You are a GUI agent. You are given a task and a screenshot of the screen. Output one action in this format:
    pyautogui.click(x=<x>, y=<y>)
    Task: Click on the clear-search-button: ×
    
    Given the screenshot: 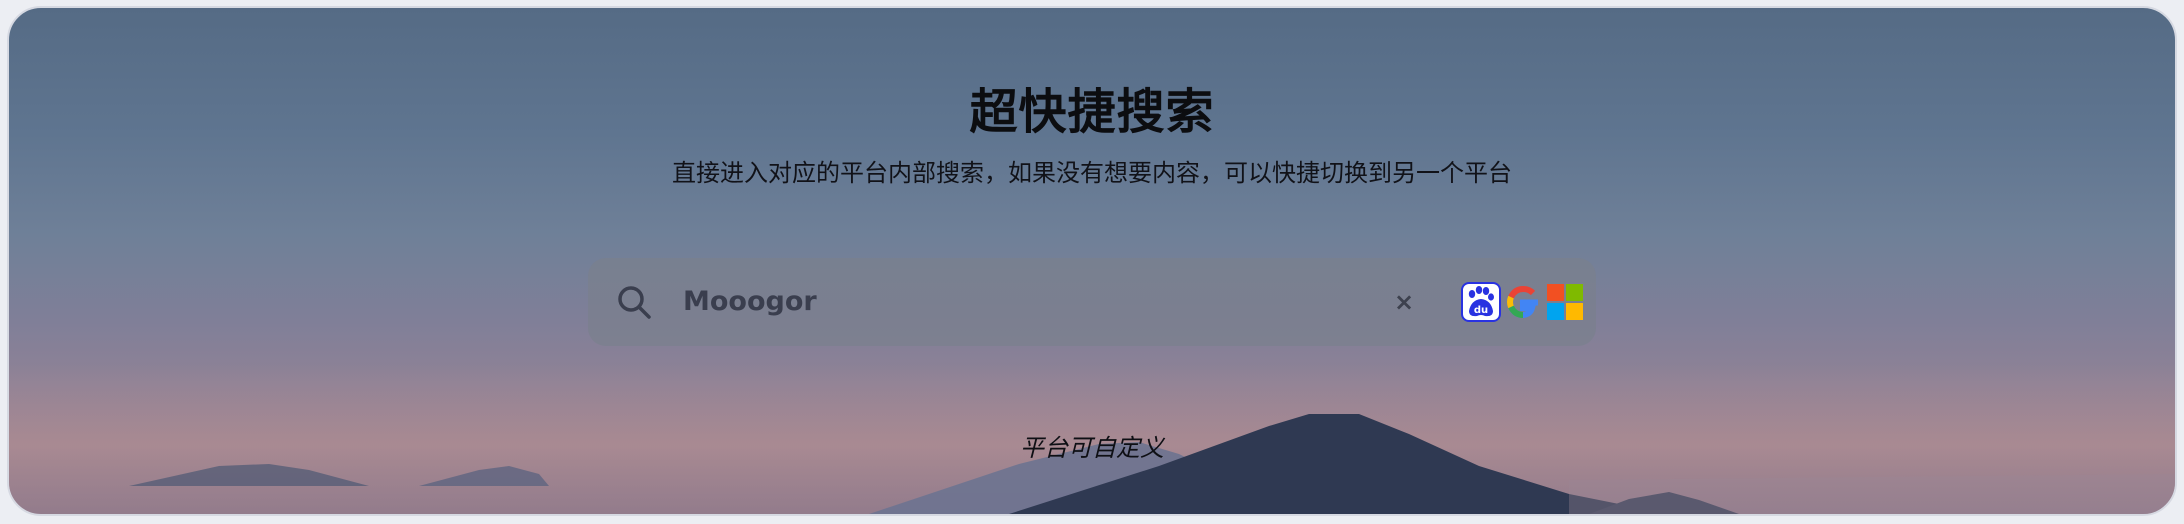 What is the action you would take?
    pyautogui.click(x=1404, y=302)
    